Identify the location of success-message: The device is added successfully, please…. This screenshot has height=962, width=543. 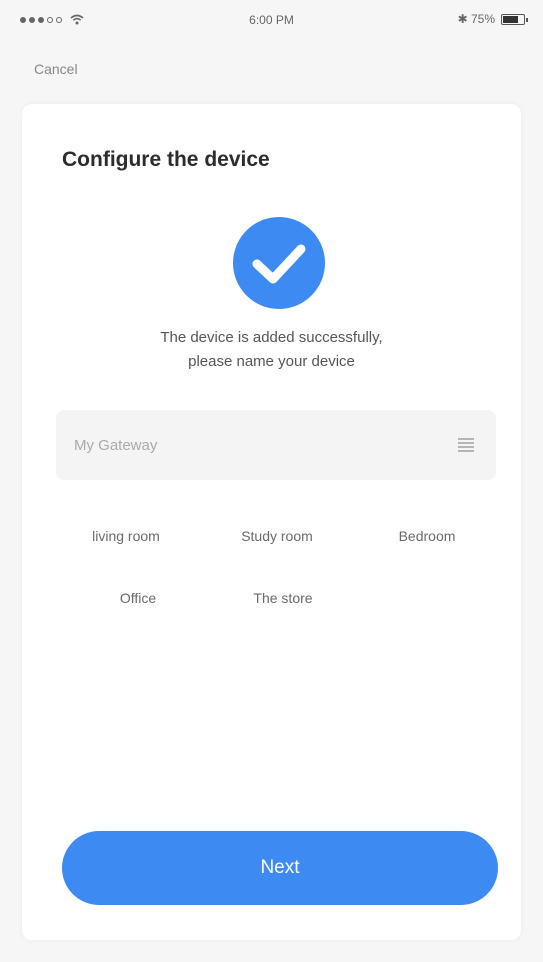
(271, 350).